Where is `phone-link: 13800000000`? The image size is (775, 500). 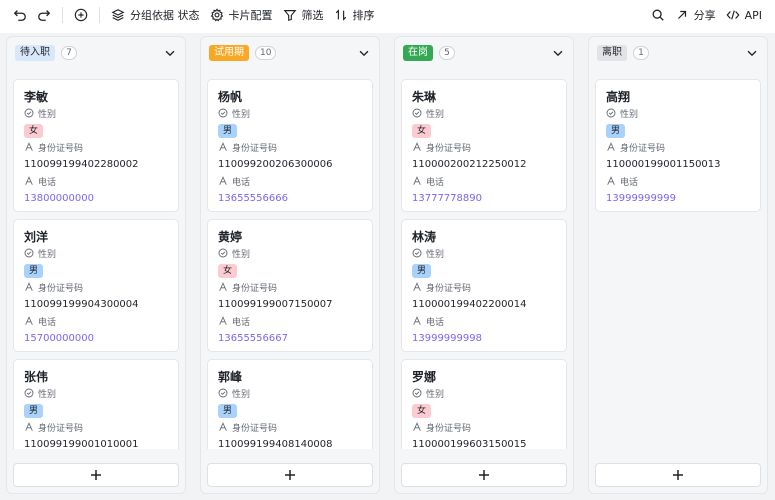 phone-link: 13800000000 is located at coordinates (96, 199).